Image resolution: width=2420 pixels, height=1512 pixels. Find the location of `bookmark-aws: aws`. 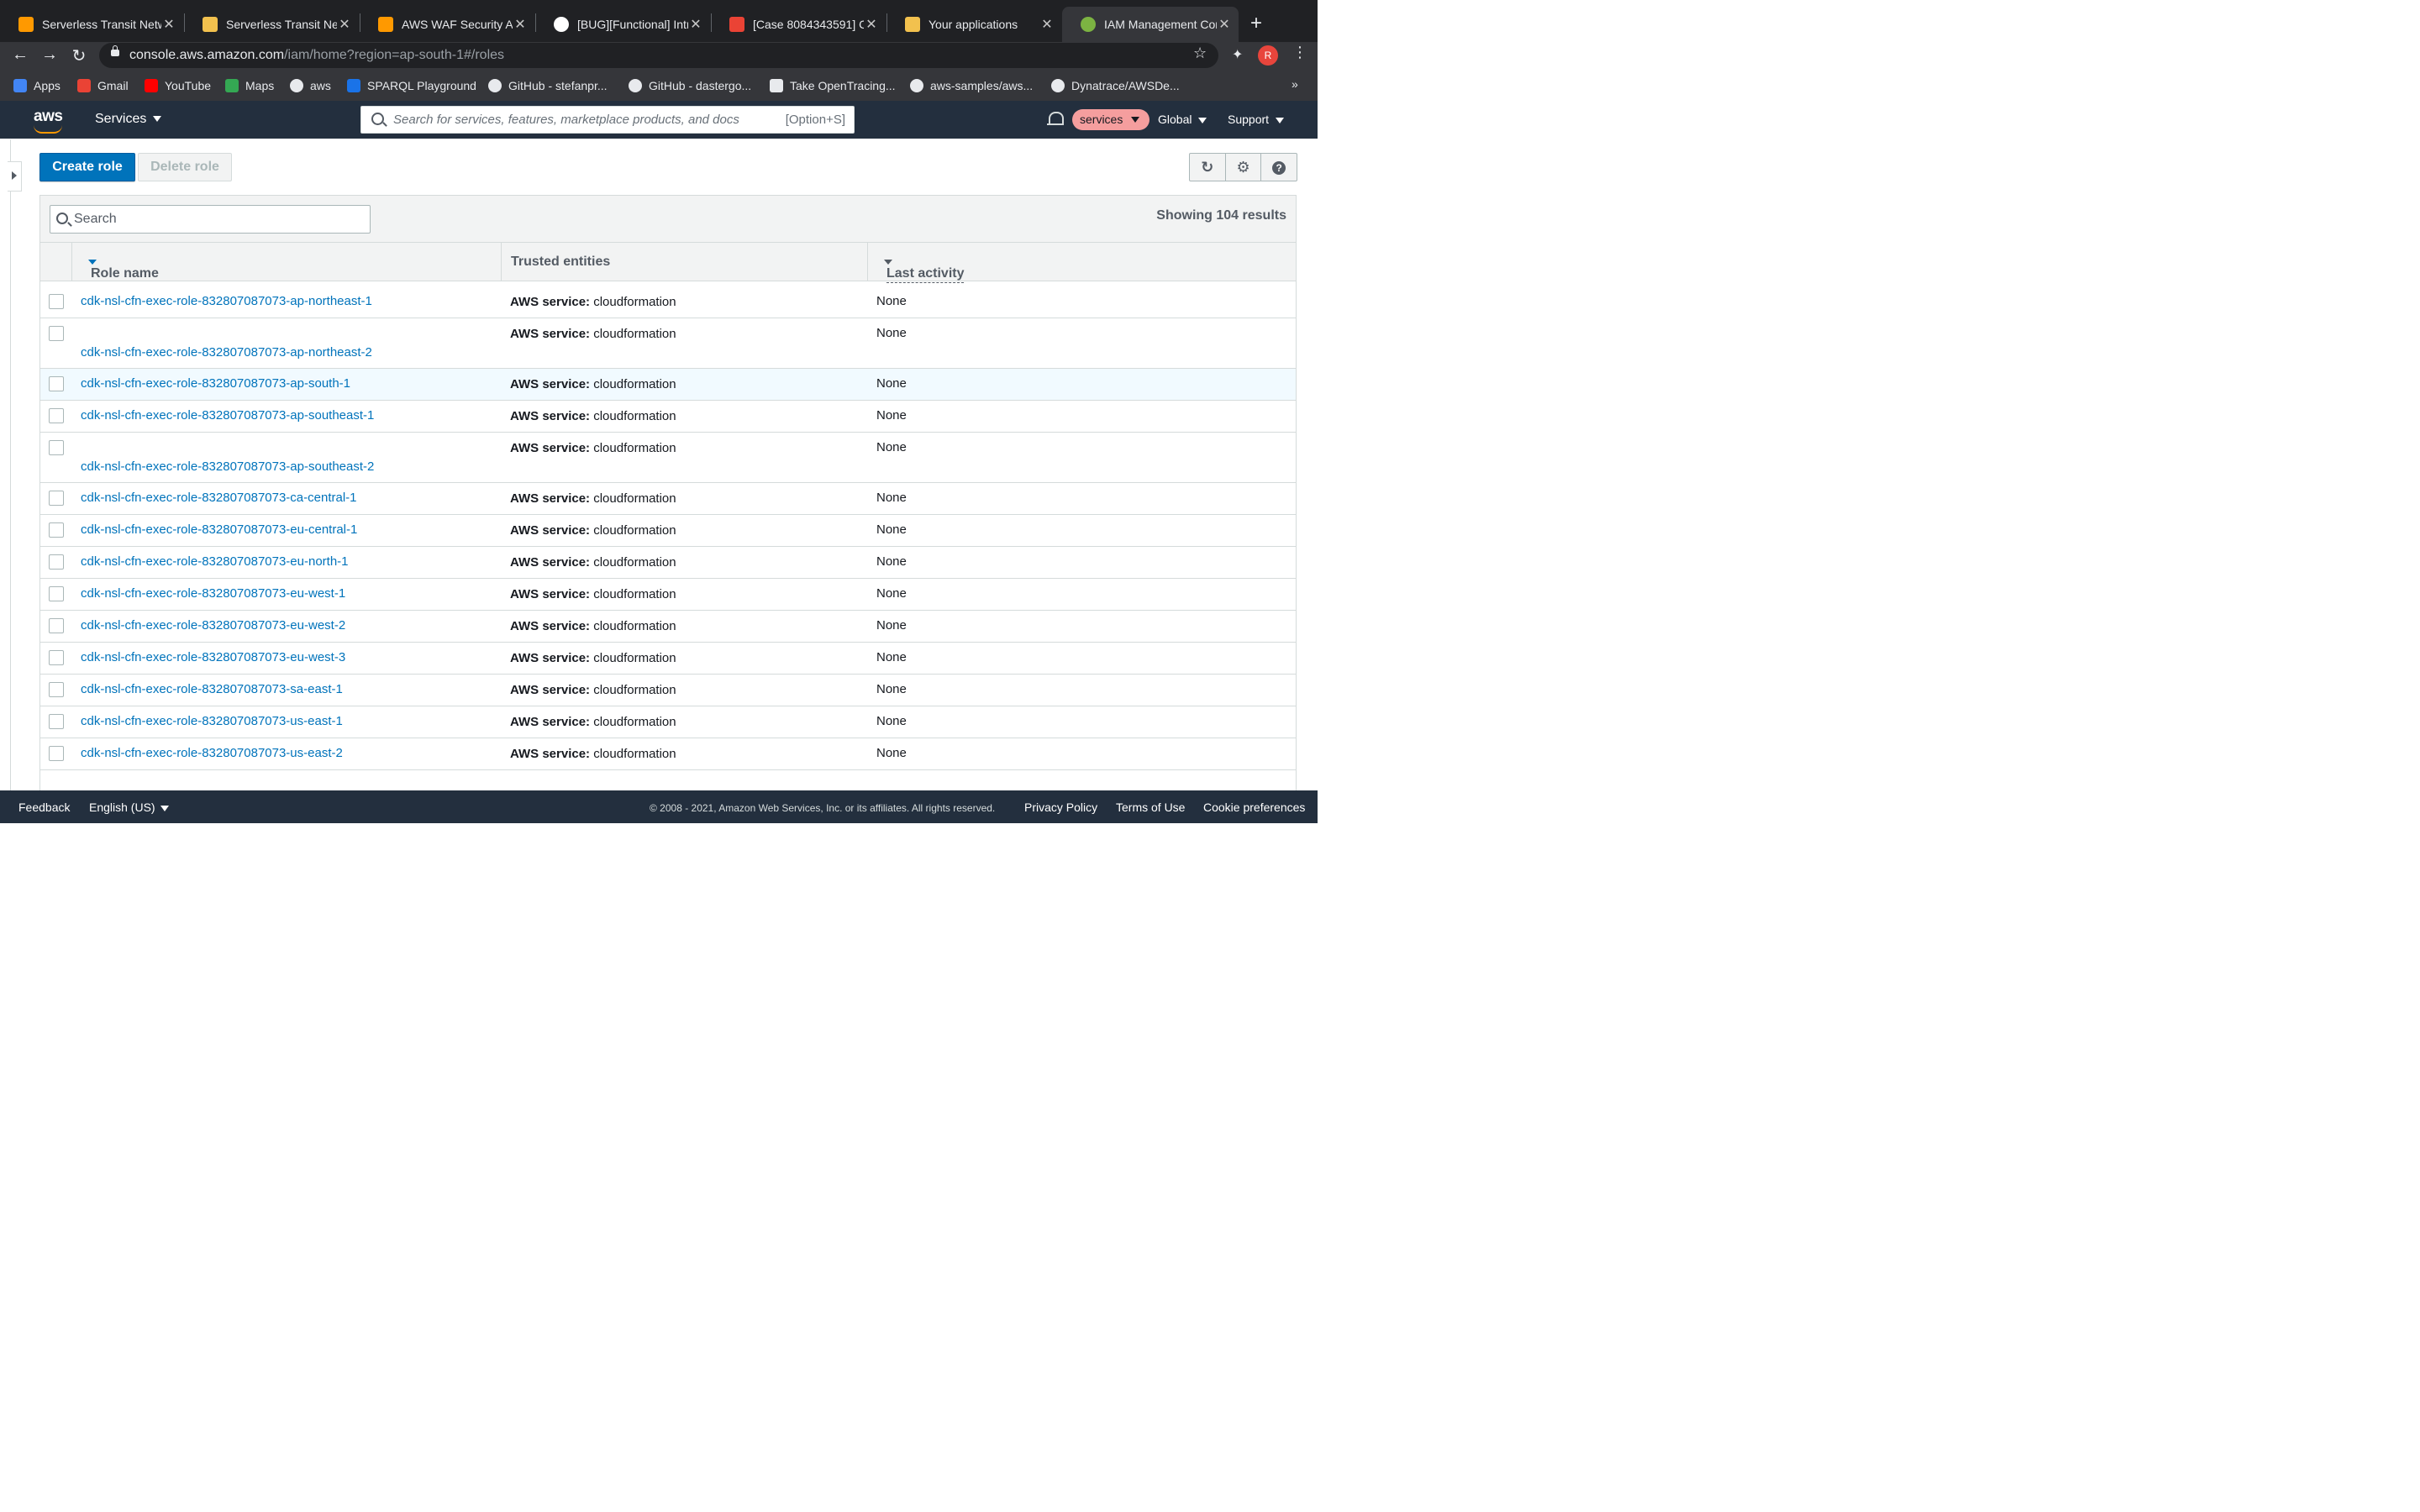

bookmark-aws: aws is located at coordinates (310, 85).